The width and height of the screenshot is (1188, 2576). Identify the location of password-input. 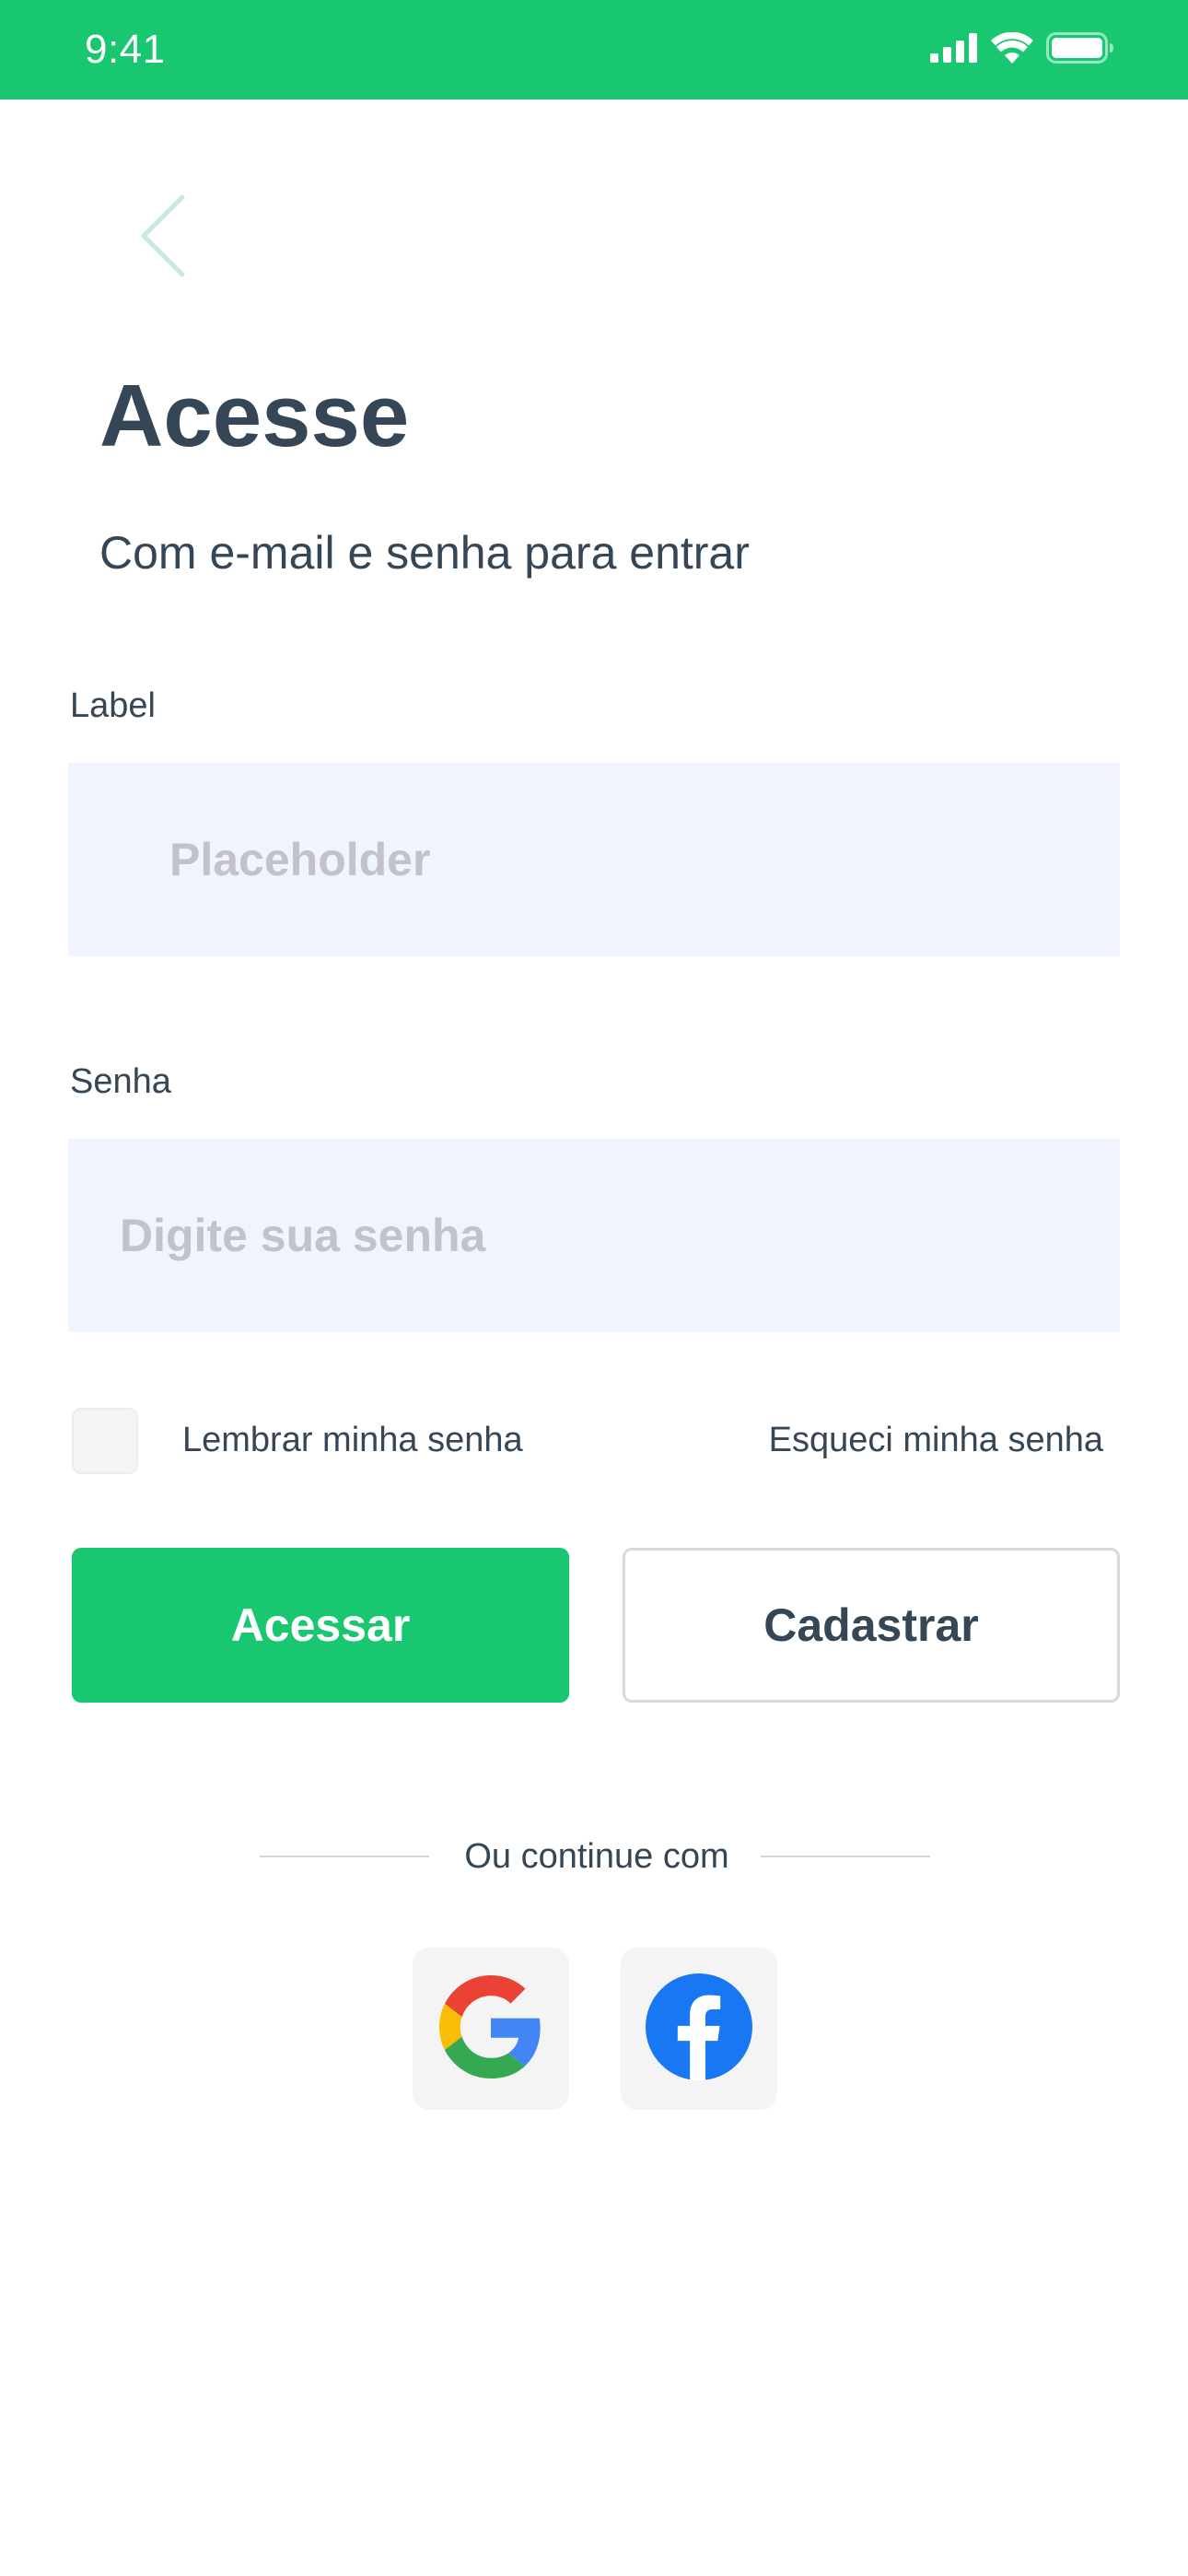
(594, 1235).